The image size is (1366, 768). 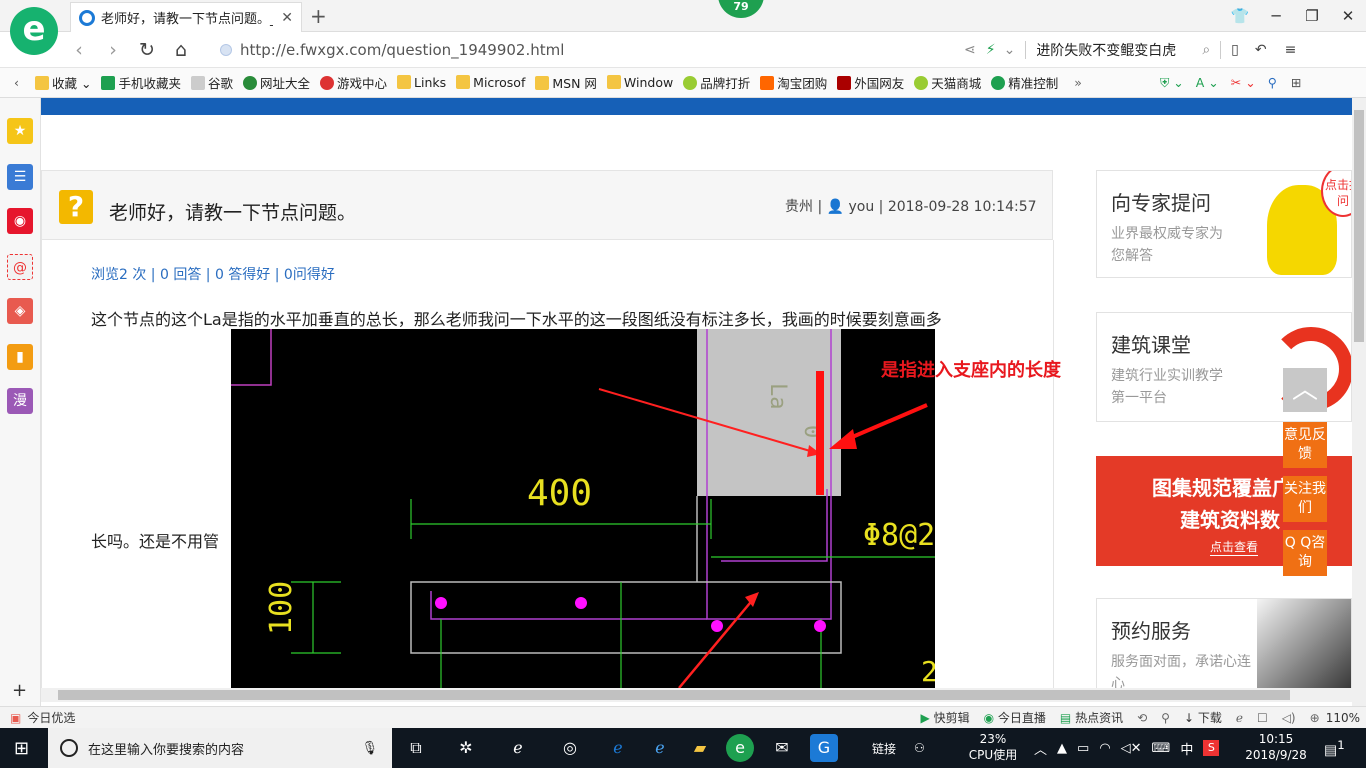 I want to click on bookmark-item: 游戏中心, so click(x=353, y=82).